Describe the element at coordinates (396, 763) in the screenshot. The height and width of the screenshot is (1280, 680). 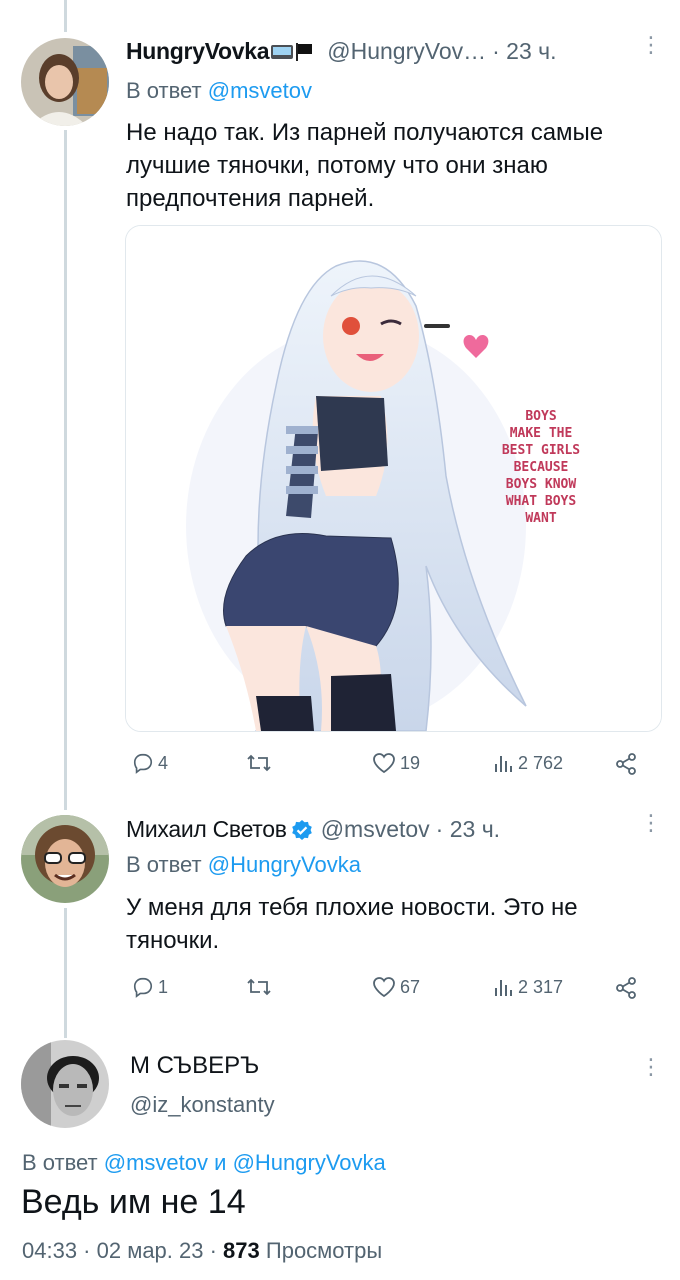
I see `like-button: 19` at that location.